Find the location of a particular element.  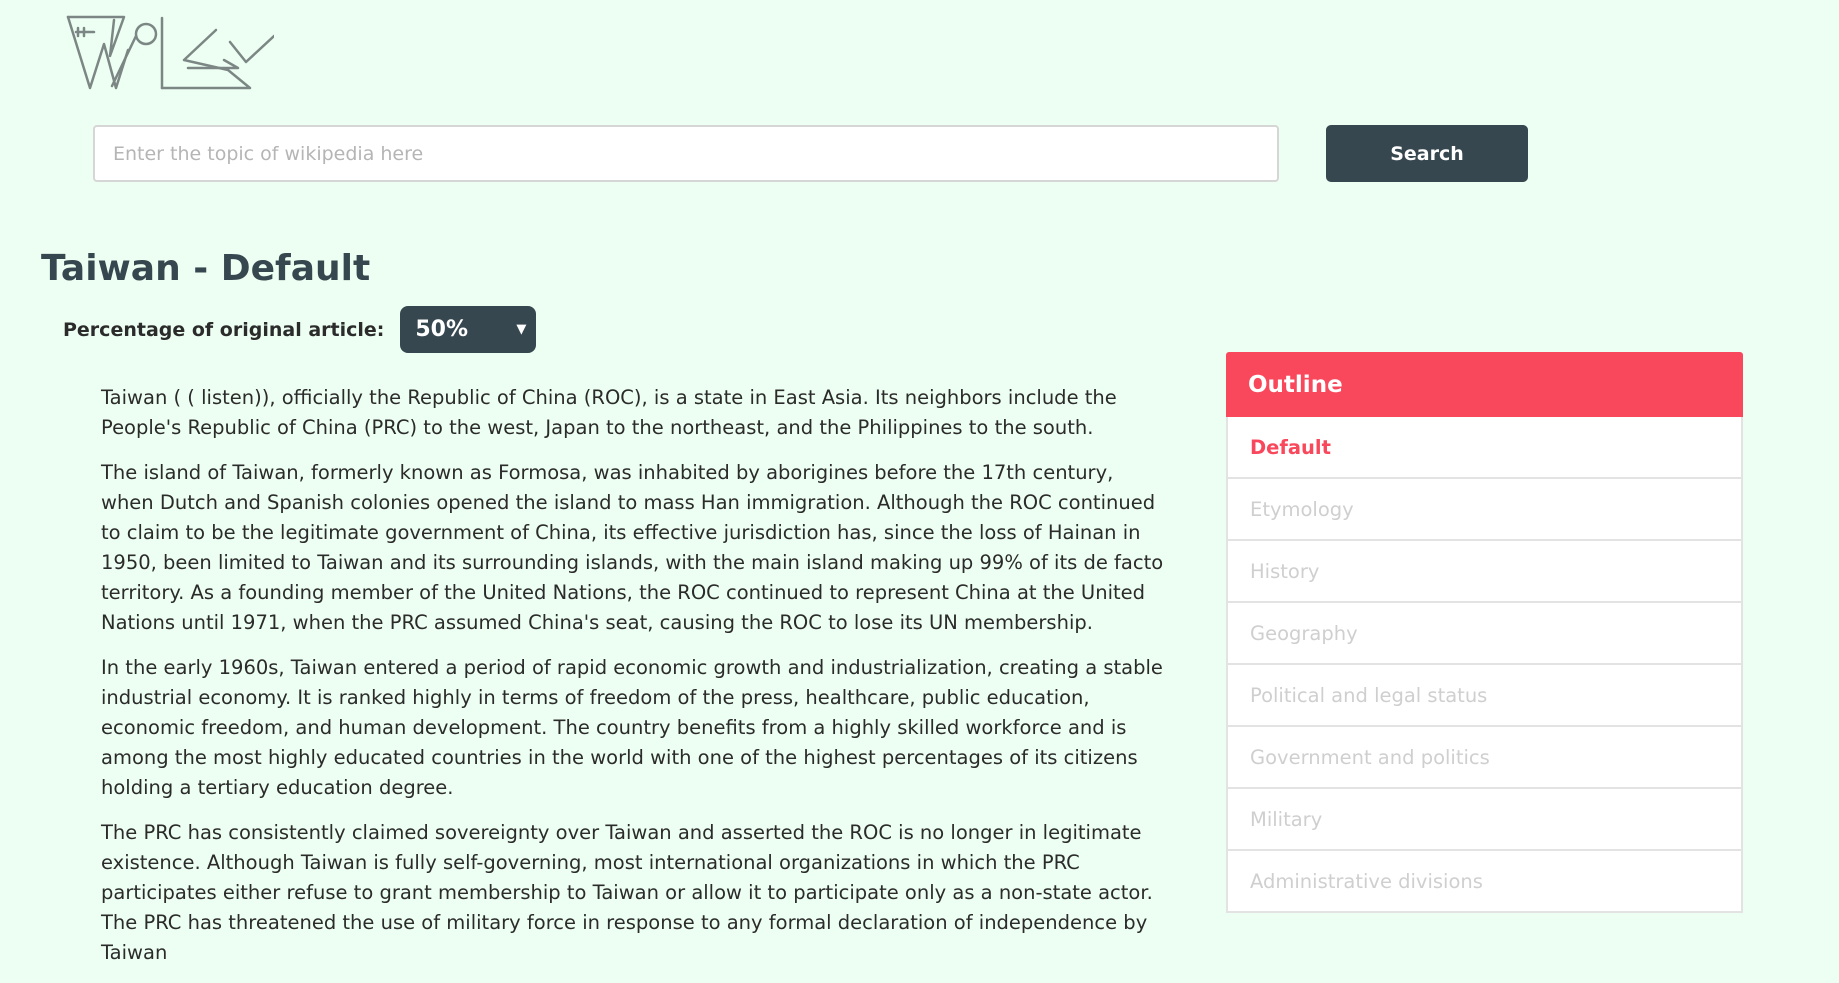

outline-header: Outline is located at coordinates (1484, 384).